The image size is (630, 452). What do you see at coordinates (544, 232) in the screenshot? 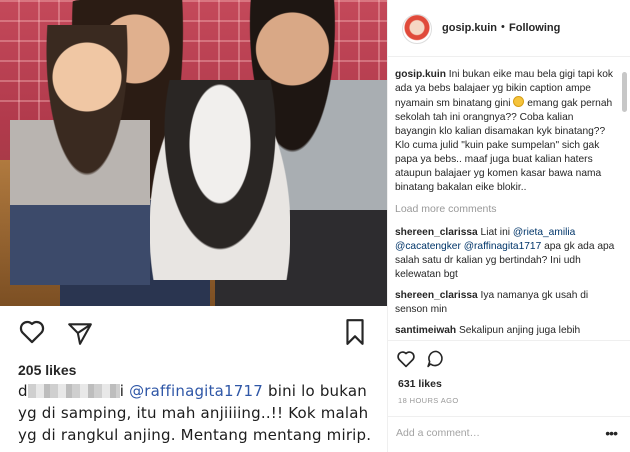
I see `comment-mention: @rieta_amilia` at bounding box center [544, 232].